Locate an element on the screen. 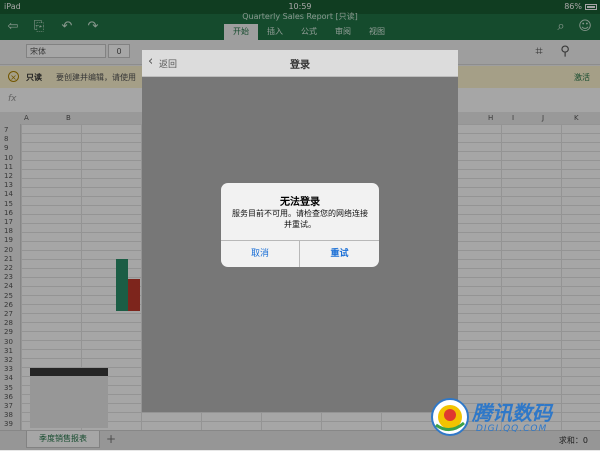  error-alert: 无法登录 服务目前不可用。请检查您的网络连接并重试。 取消 重试 is located at coordinates (300, 225).